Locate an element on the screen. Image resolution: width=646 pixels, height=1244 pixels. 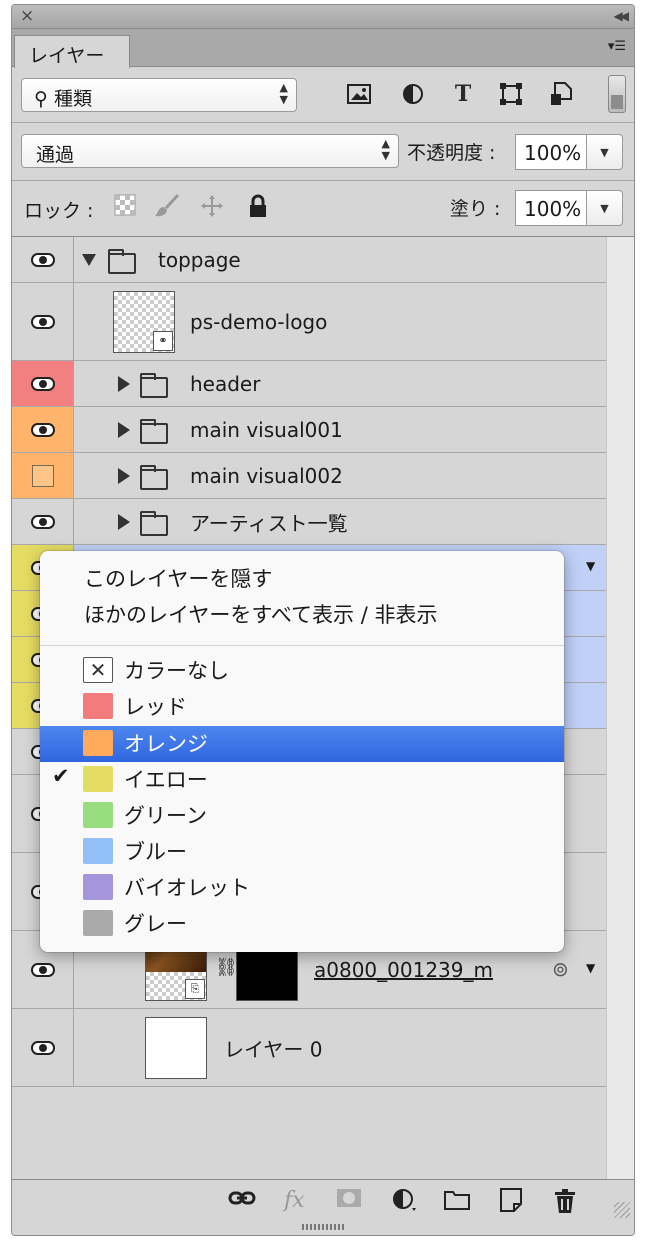
layer-name: main visual002 is located at coordinates (266, 475).